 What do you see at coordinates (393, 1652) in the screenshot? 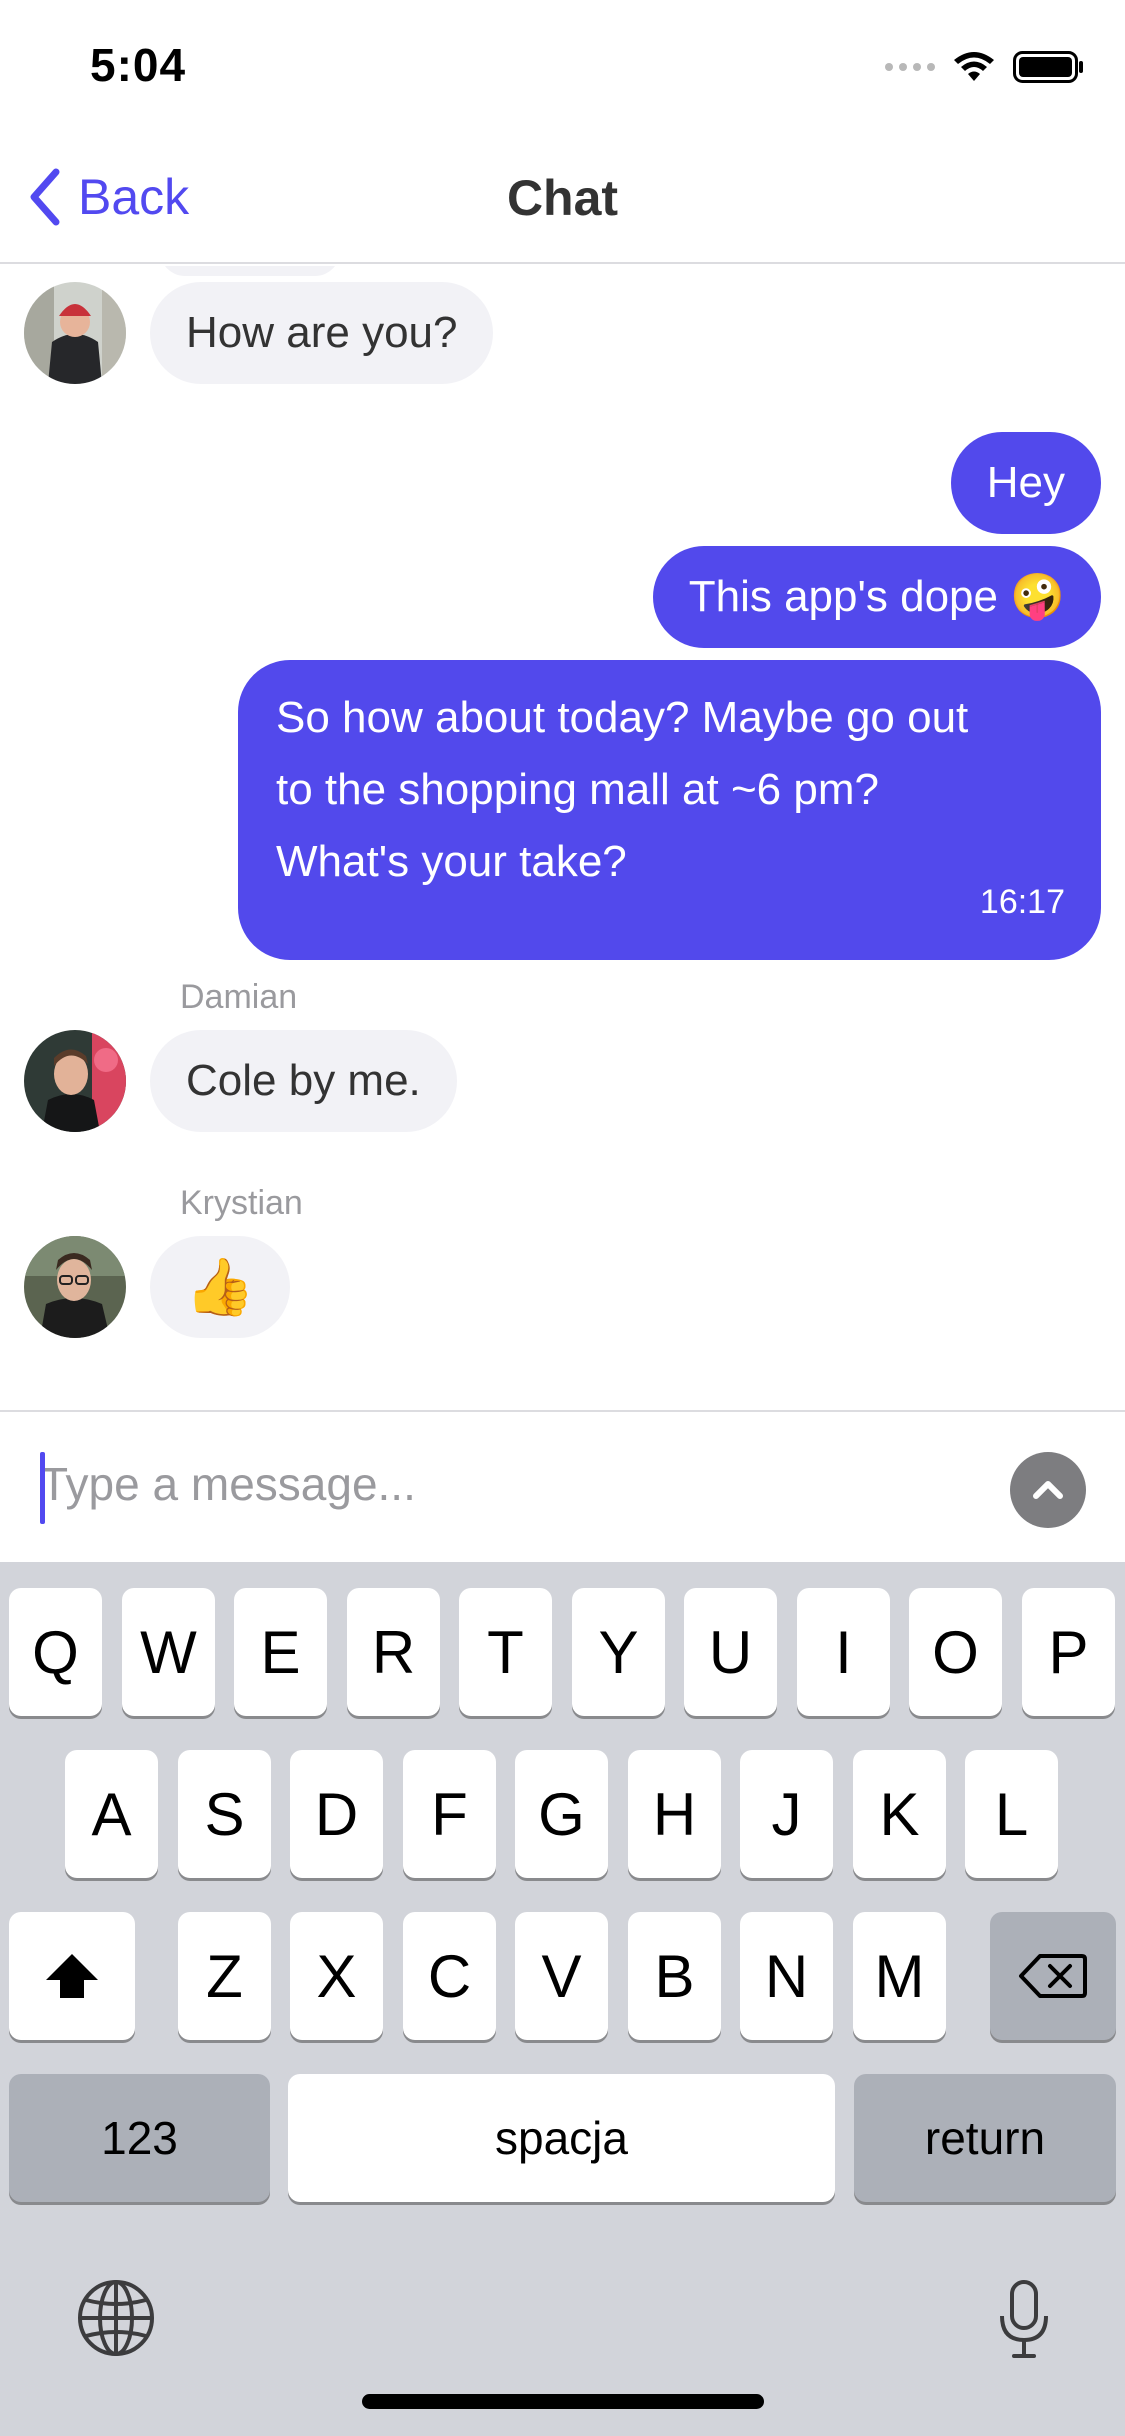
I see `key-r: R` at bounding box center [393, 1652].